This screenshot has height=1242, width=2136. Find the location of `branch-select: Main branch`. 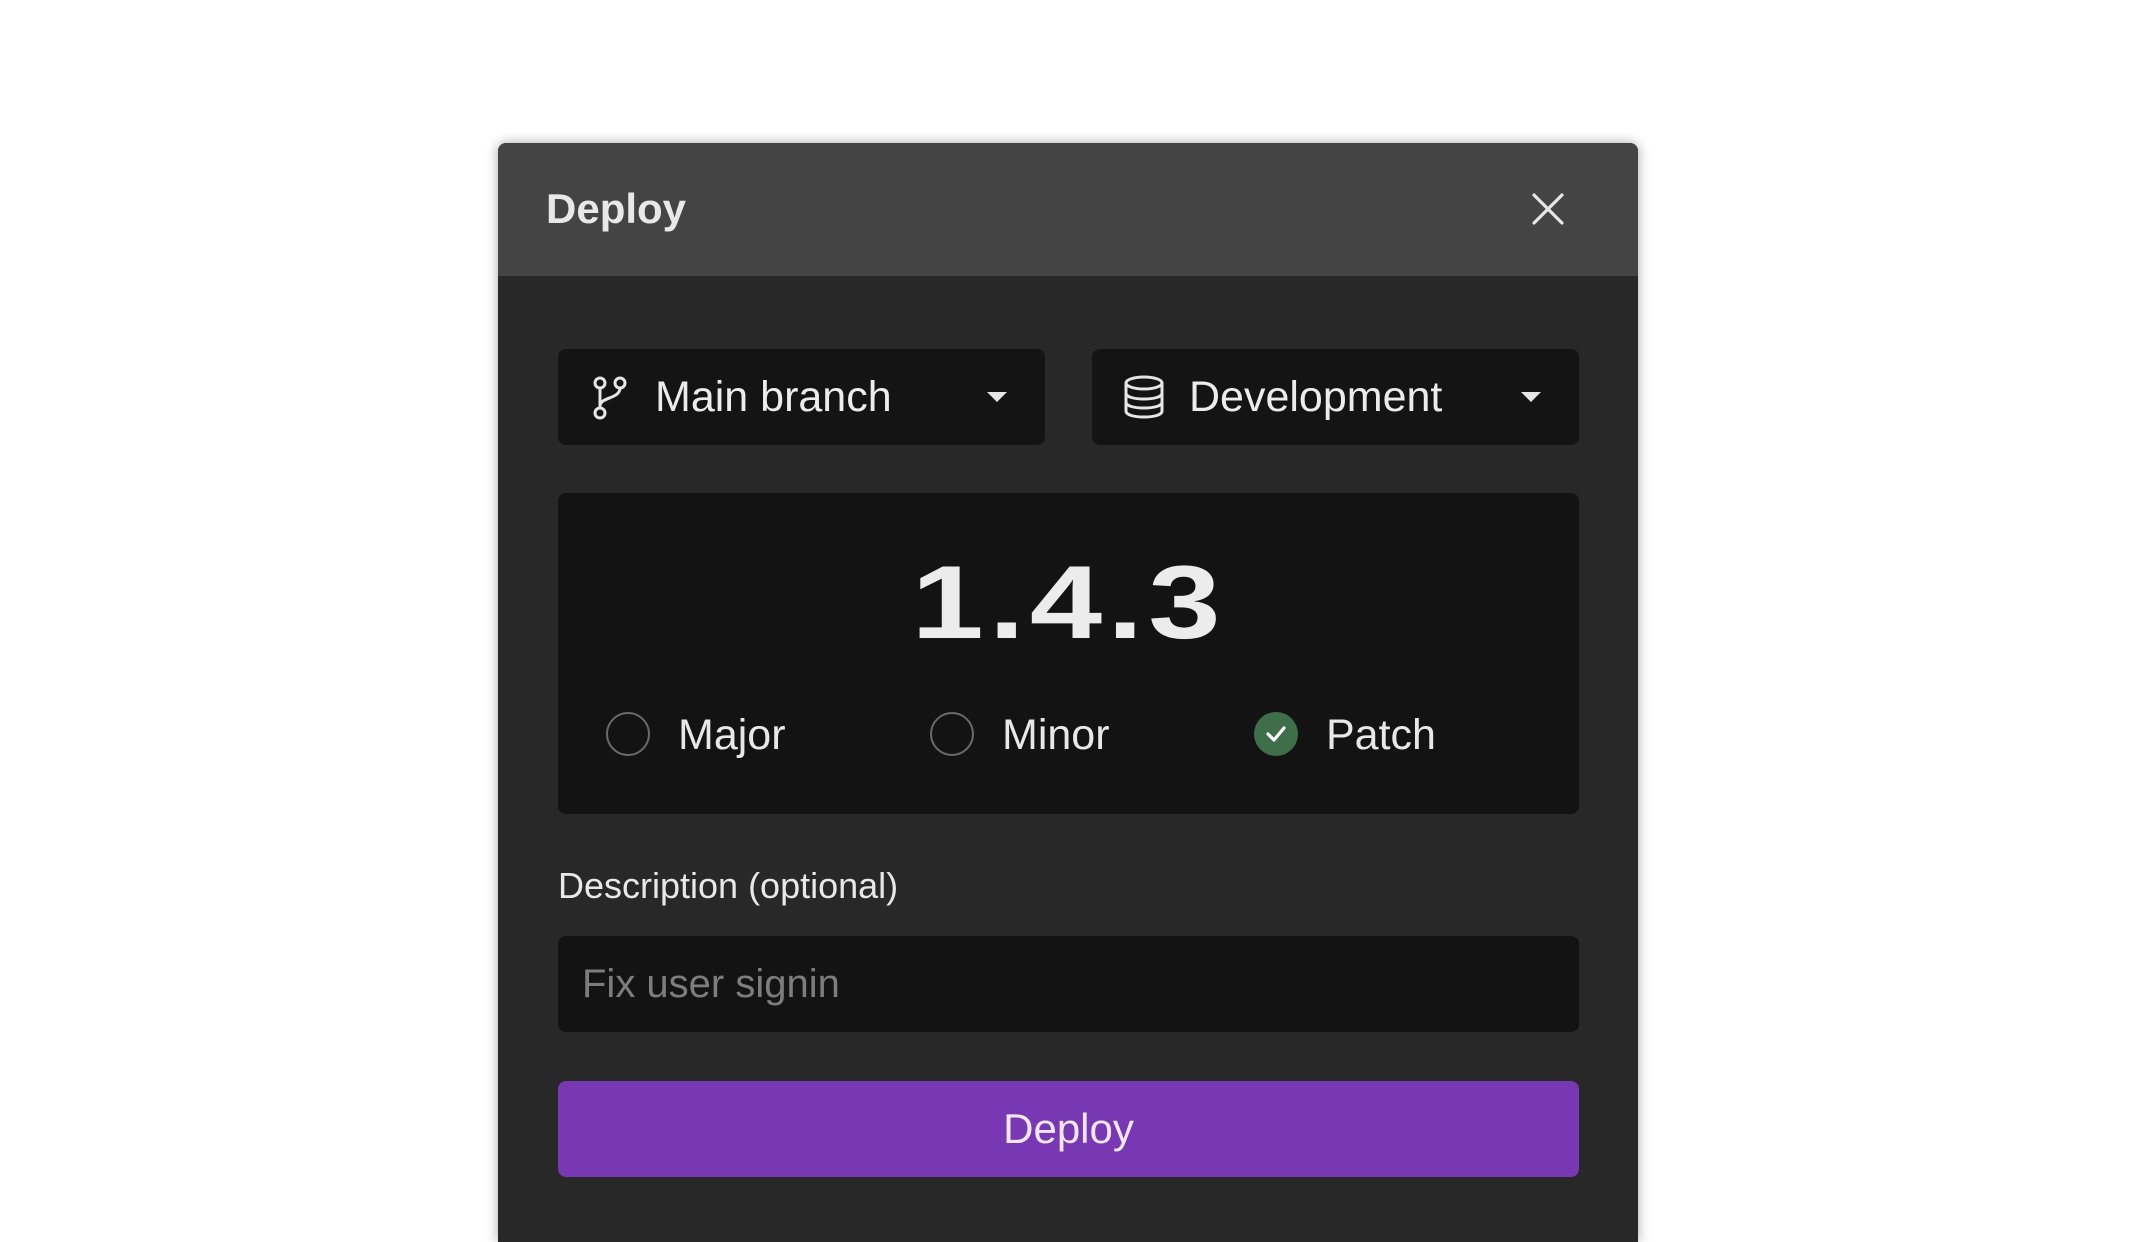

branch-select: Main branch is located at coordinates (801, 397).